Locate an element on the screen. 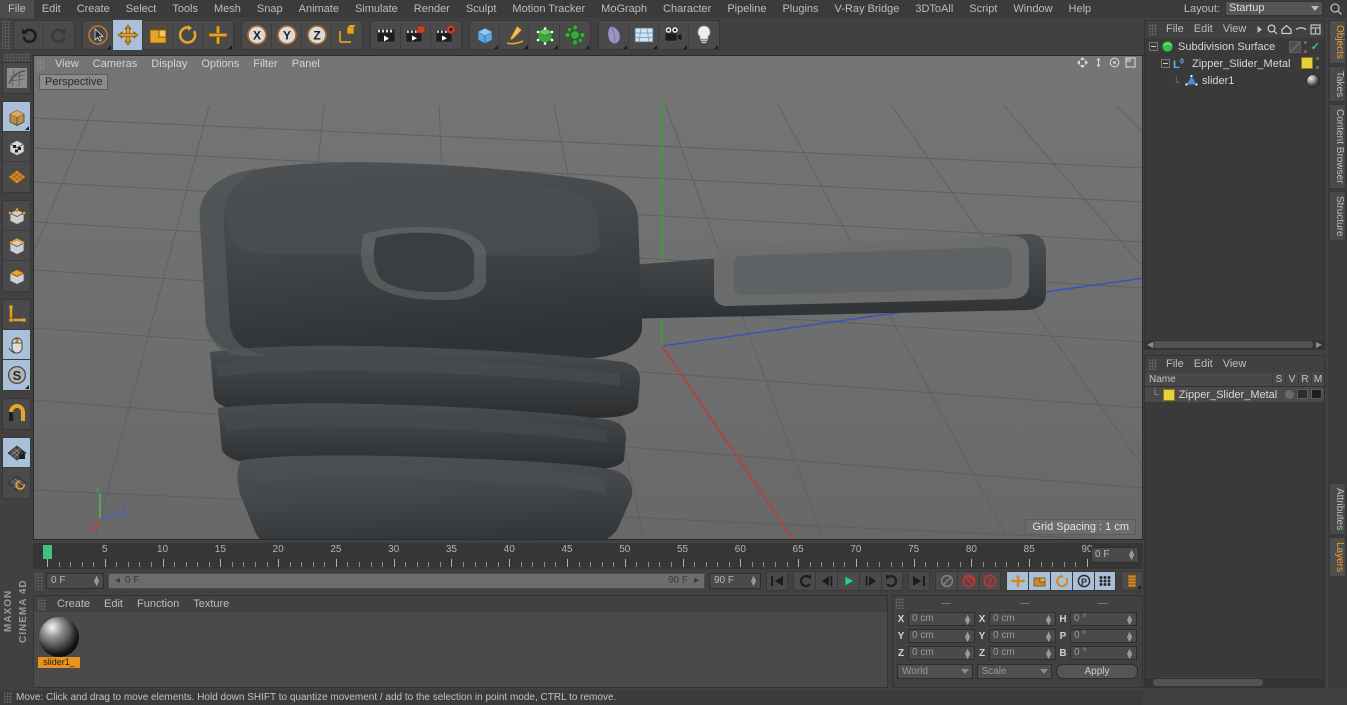  enable-snap-button: S is located at coordinates (16, 375).